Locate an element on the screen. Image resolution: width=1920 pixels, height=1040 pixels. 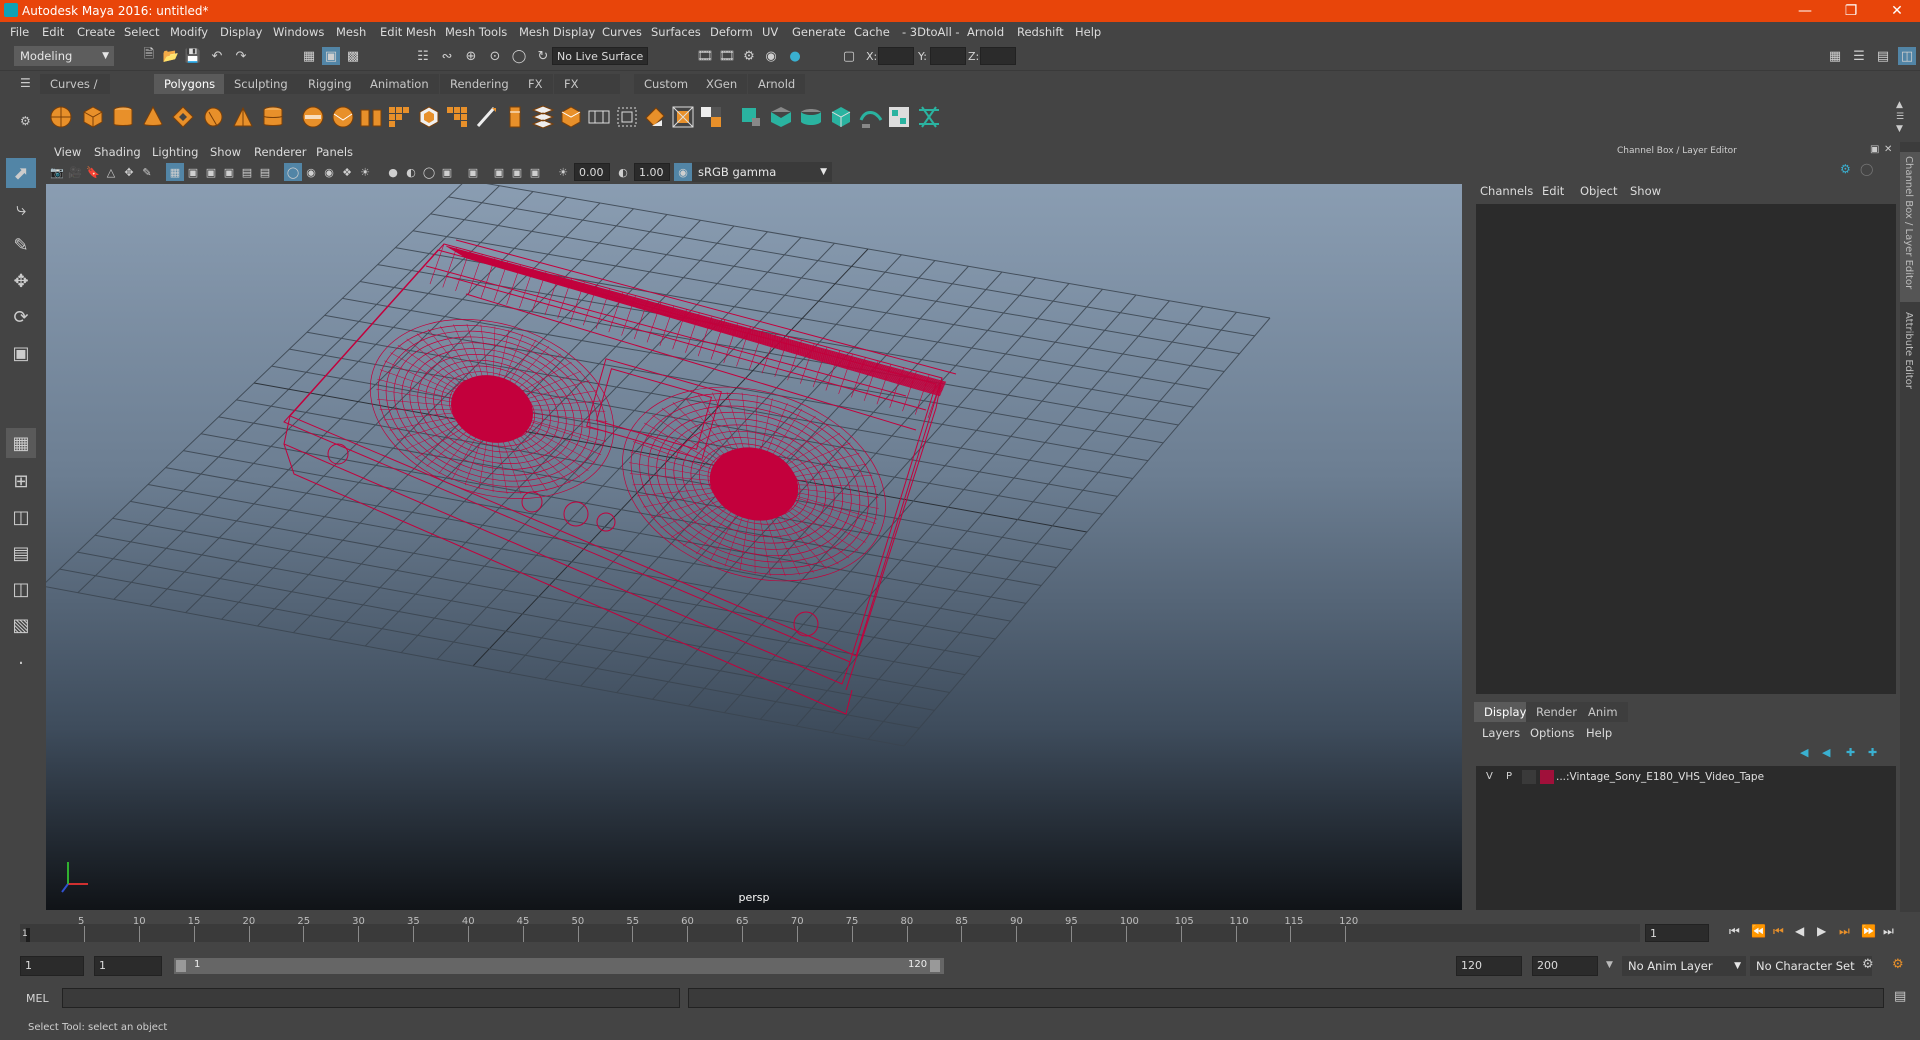
menu-uv: UV is located at coordinates (770, 32).